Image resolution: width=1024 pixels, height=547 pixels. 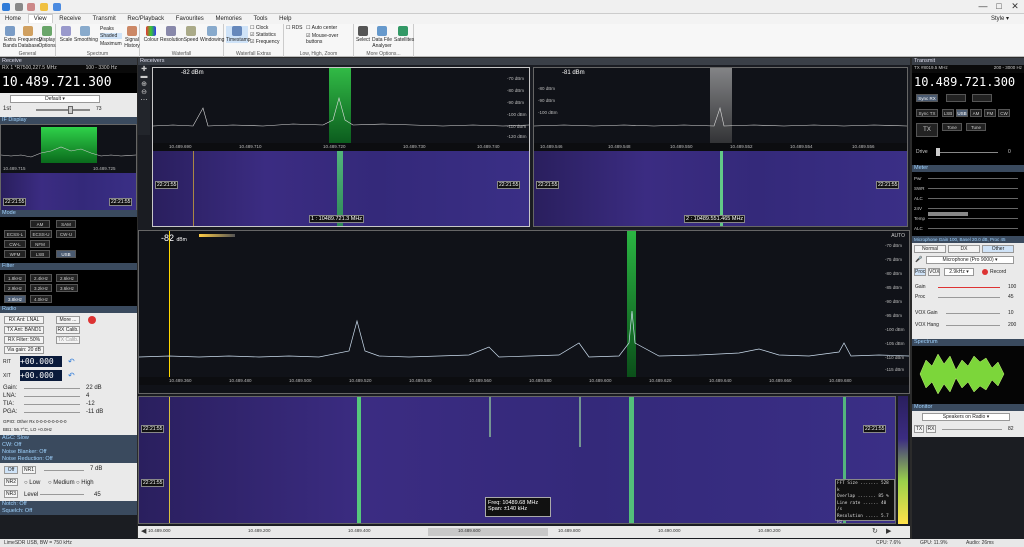 I want to click on tx-mode-fm: FM, so click(x=990, y=113).